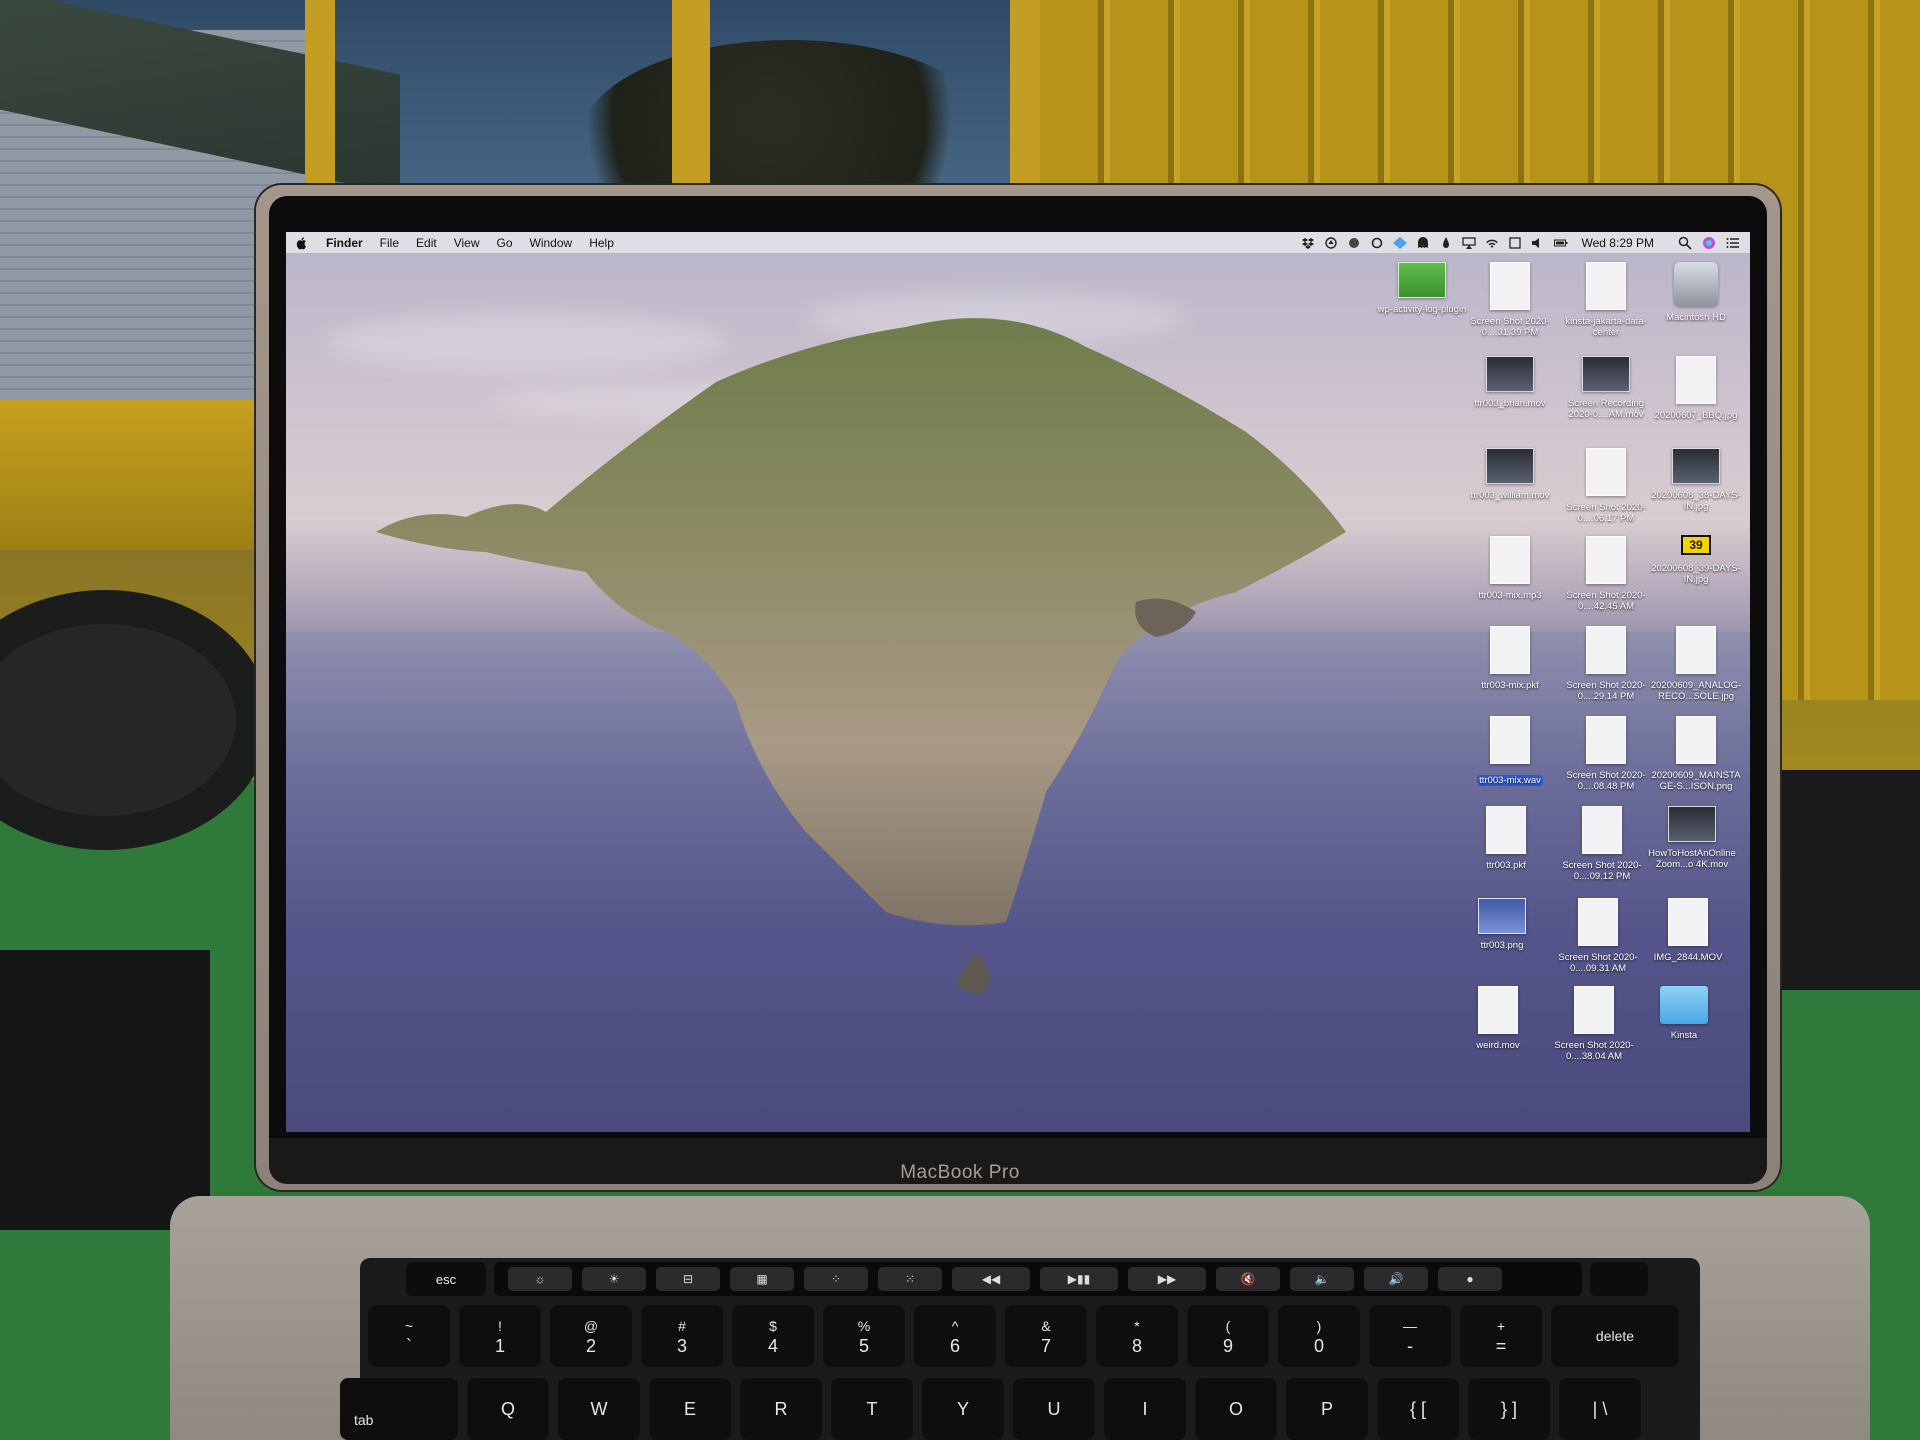  I want to click on key-i: I, so click(1145, 1409).